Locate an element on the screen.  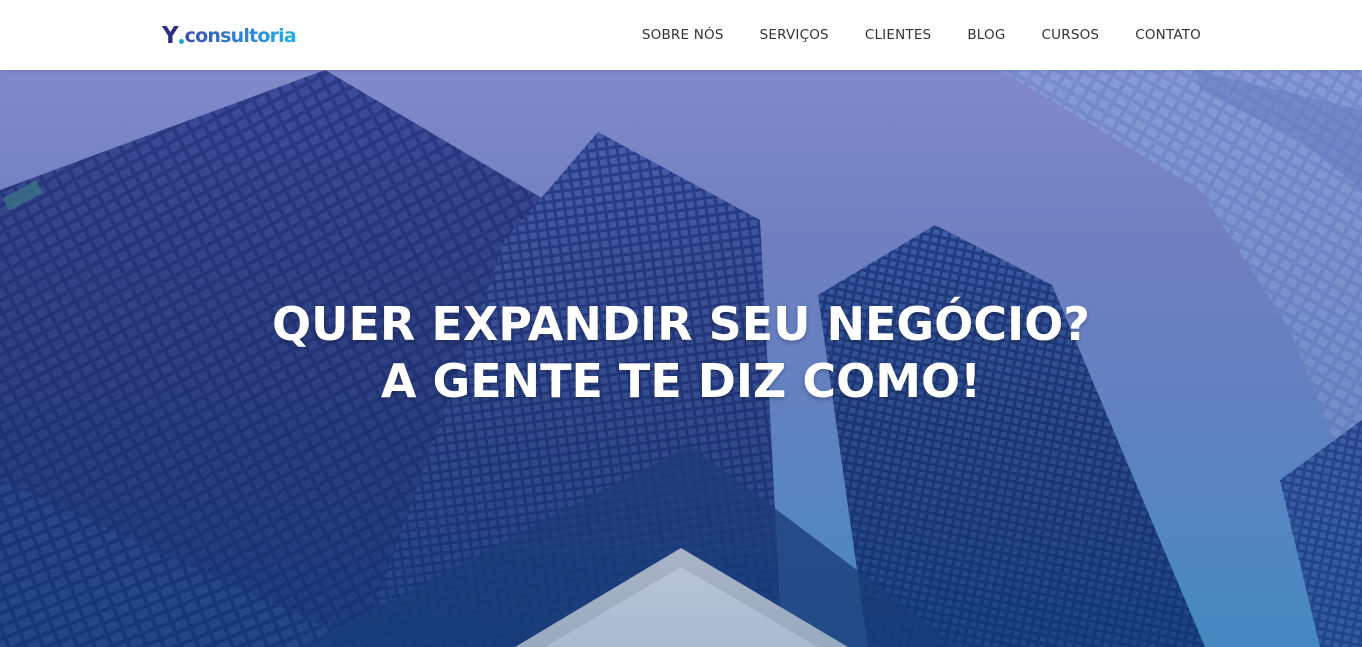
nav-item-clientes: CLIENTES is located at coordinates (898, 35).